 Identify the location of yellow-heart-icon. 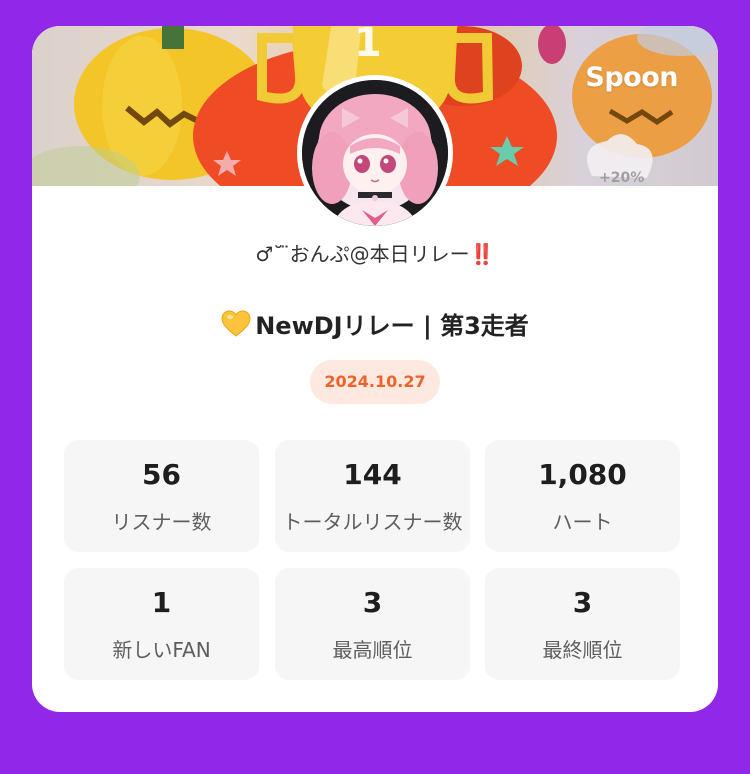
(236, 327).